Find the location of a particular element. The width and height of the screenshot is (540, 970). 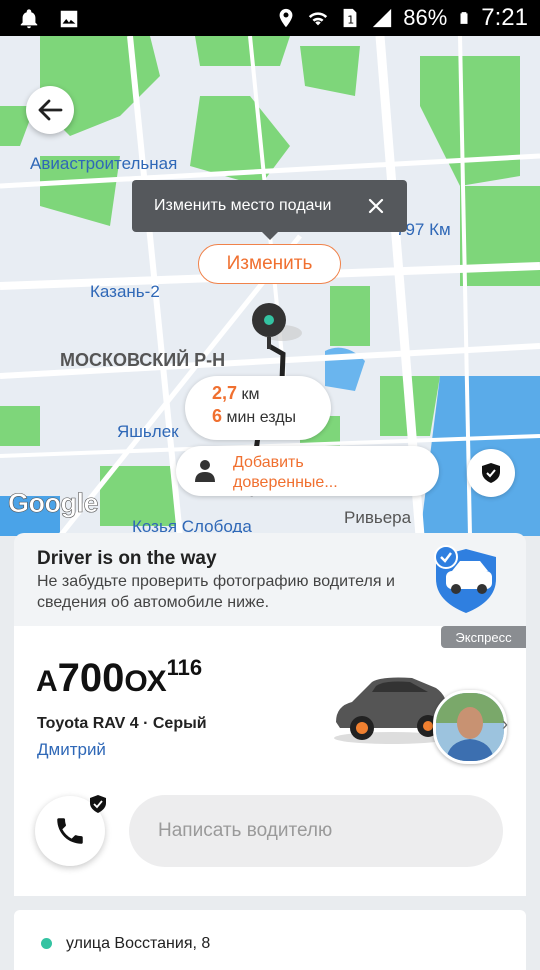

sim-icon: 1 is located at coordinates (350, 18).